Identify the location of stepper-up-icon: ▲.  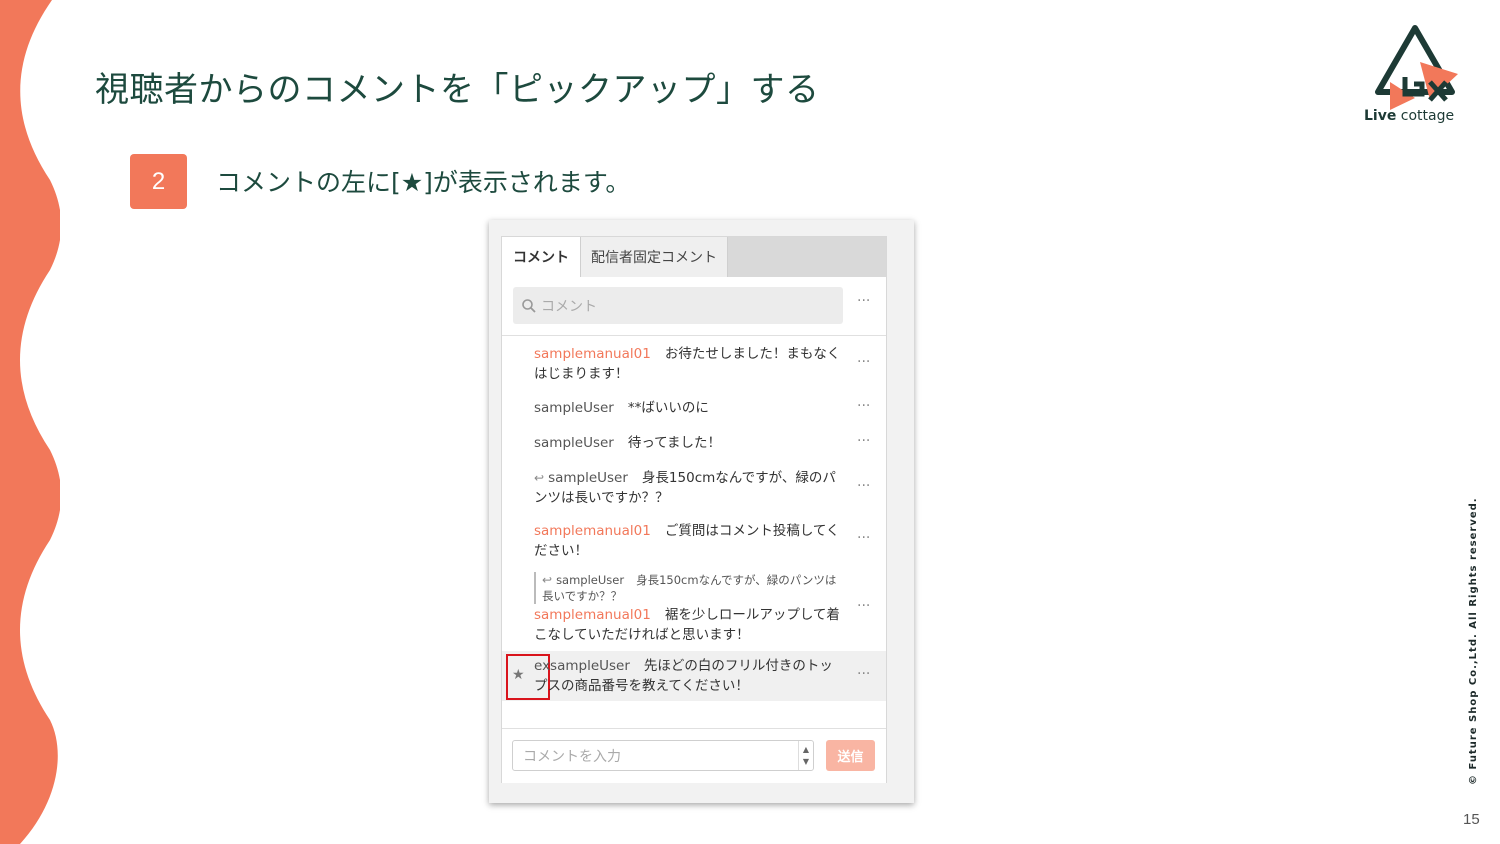
(806, 749).